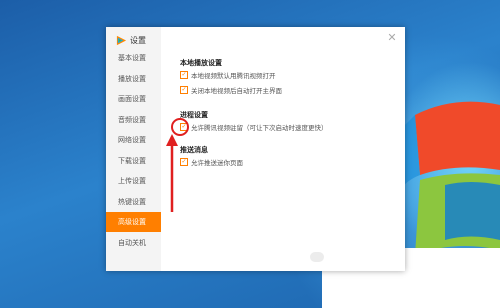 The width and height of the screenshot is (500, 308). What do you see at coordinates (133, 181) in the screenshot?
I see `sidebar-item: 上传设置` at bounding box center [133, 181].